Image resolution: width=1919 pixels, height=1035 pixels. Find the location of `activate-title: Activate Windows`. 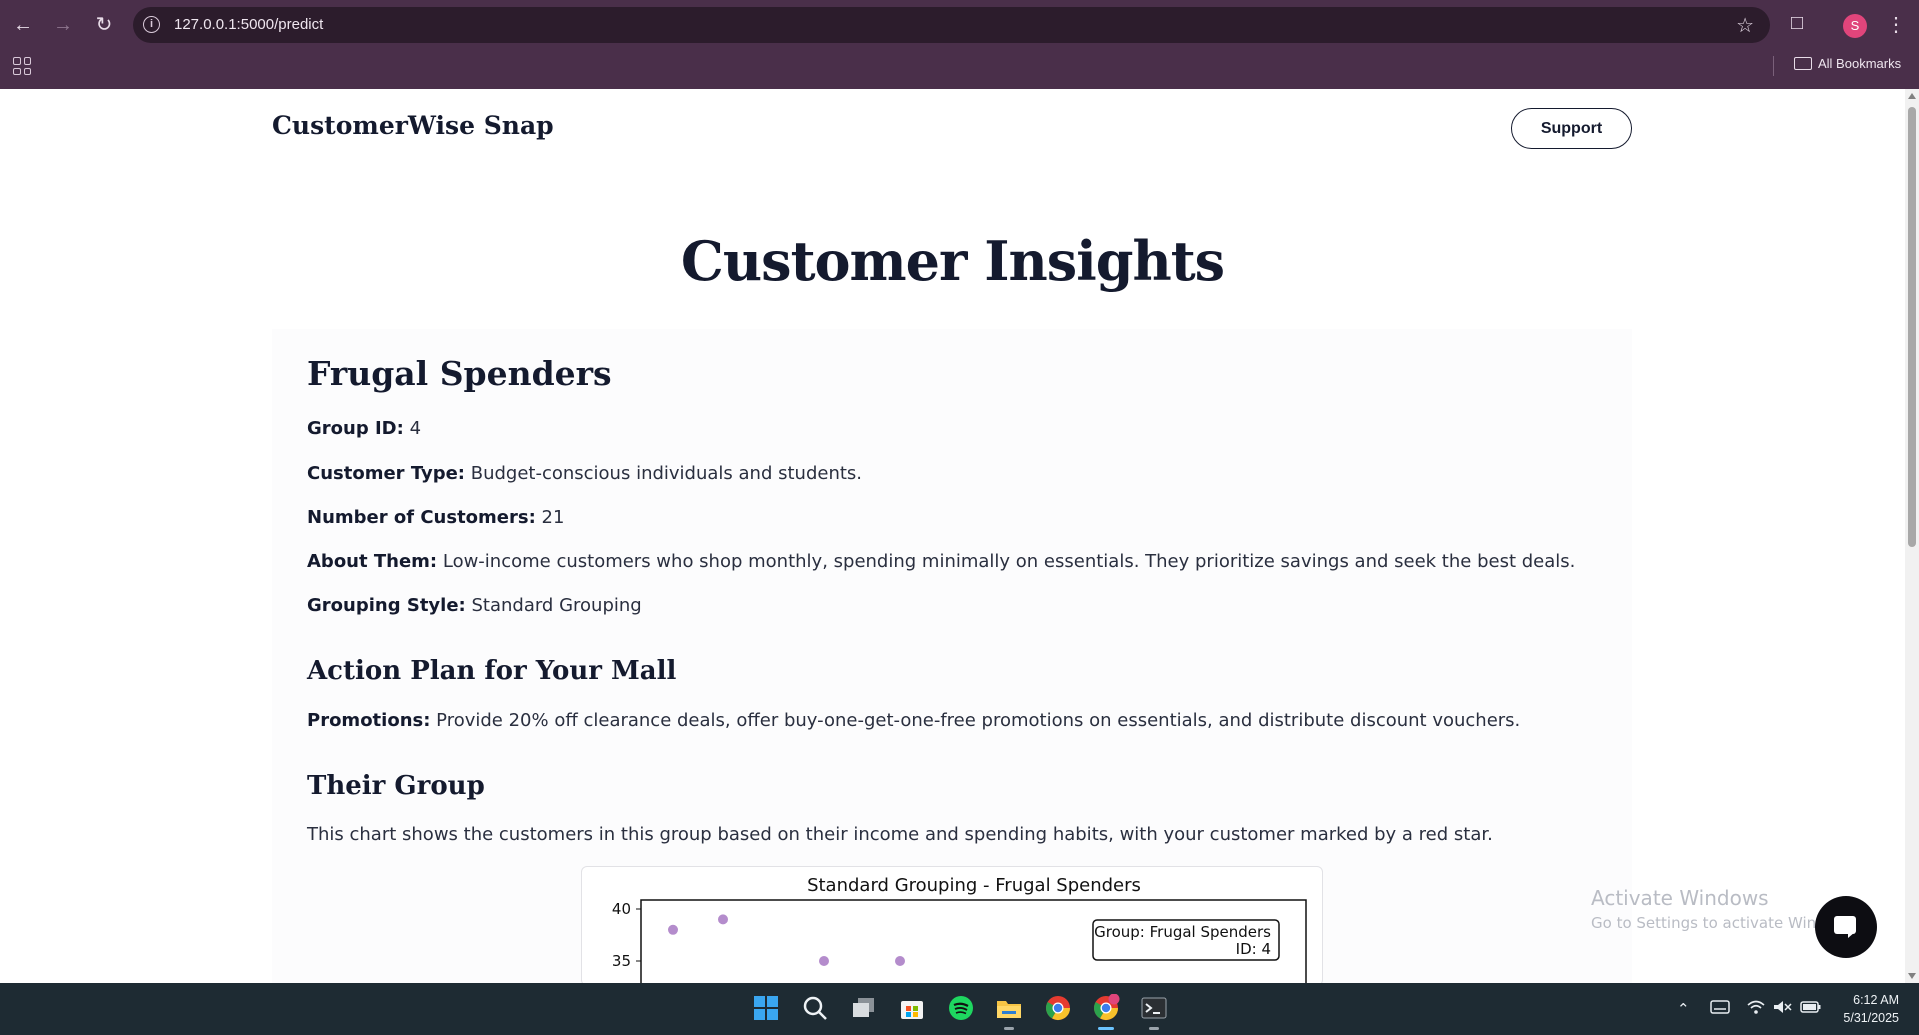

activate-title: Activate Windows is located at coordinates (1680, 898).